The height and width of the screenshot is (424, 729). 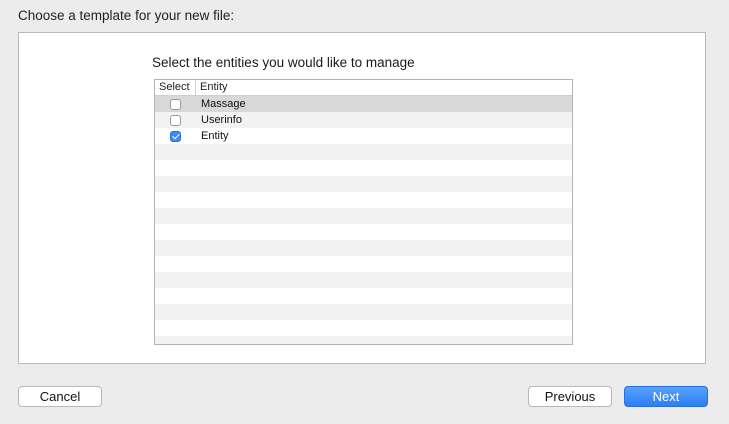 I want to click on cancel-button: Cancel, so click(x=60, y=396).